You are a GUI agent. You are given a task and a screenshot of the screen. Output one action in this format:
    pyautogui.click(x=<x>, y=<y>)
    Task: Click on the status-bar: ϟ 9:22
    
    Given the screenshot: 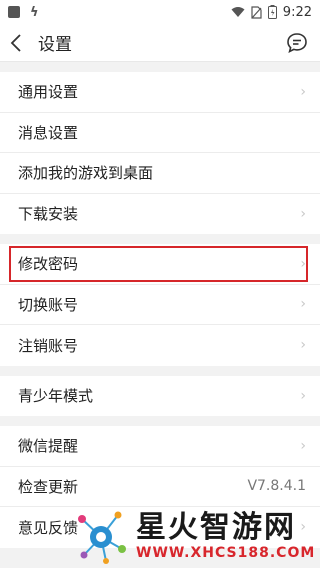 What is the action you would take?
    pyautogui.click(x=160, y=12)
    